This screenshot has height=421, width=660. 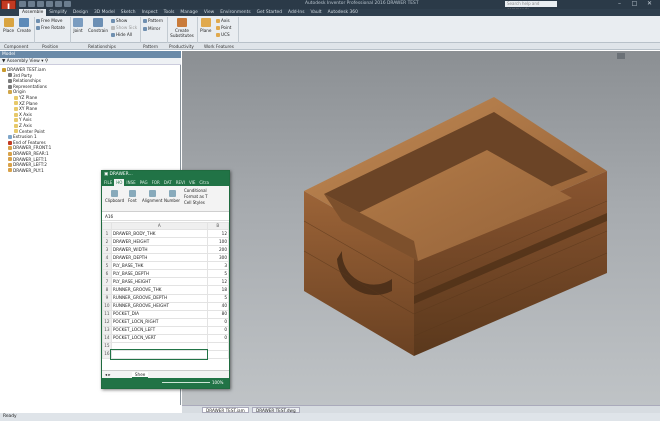 I want to click on home-icon, so click(x=67, y=4).